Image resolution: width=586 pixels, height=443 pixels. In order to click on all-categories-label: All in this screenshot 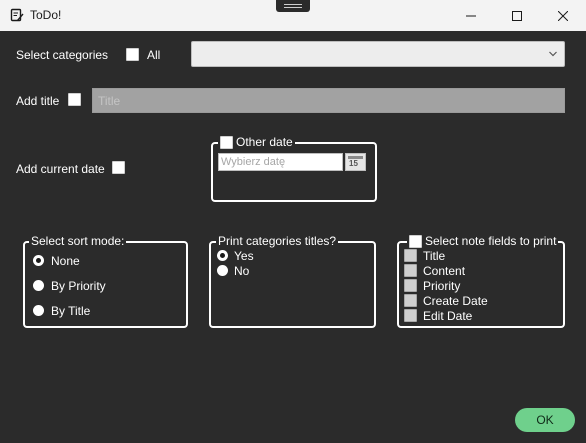, I will do `click(154, 55)`.